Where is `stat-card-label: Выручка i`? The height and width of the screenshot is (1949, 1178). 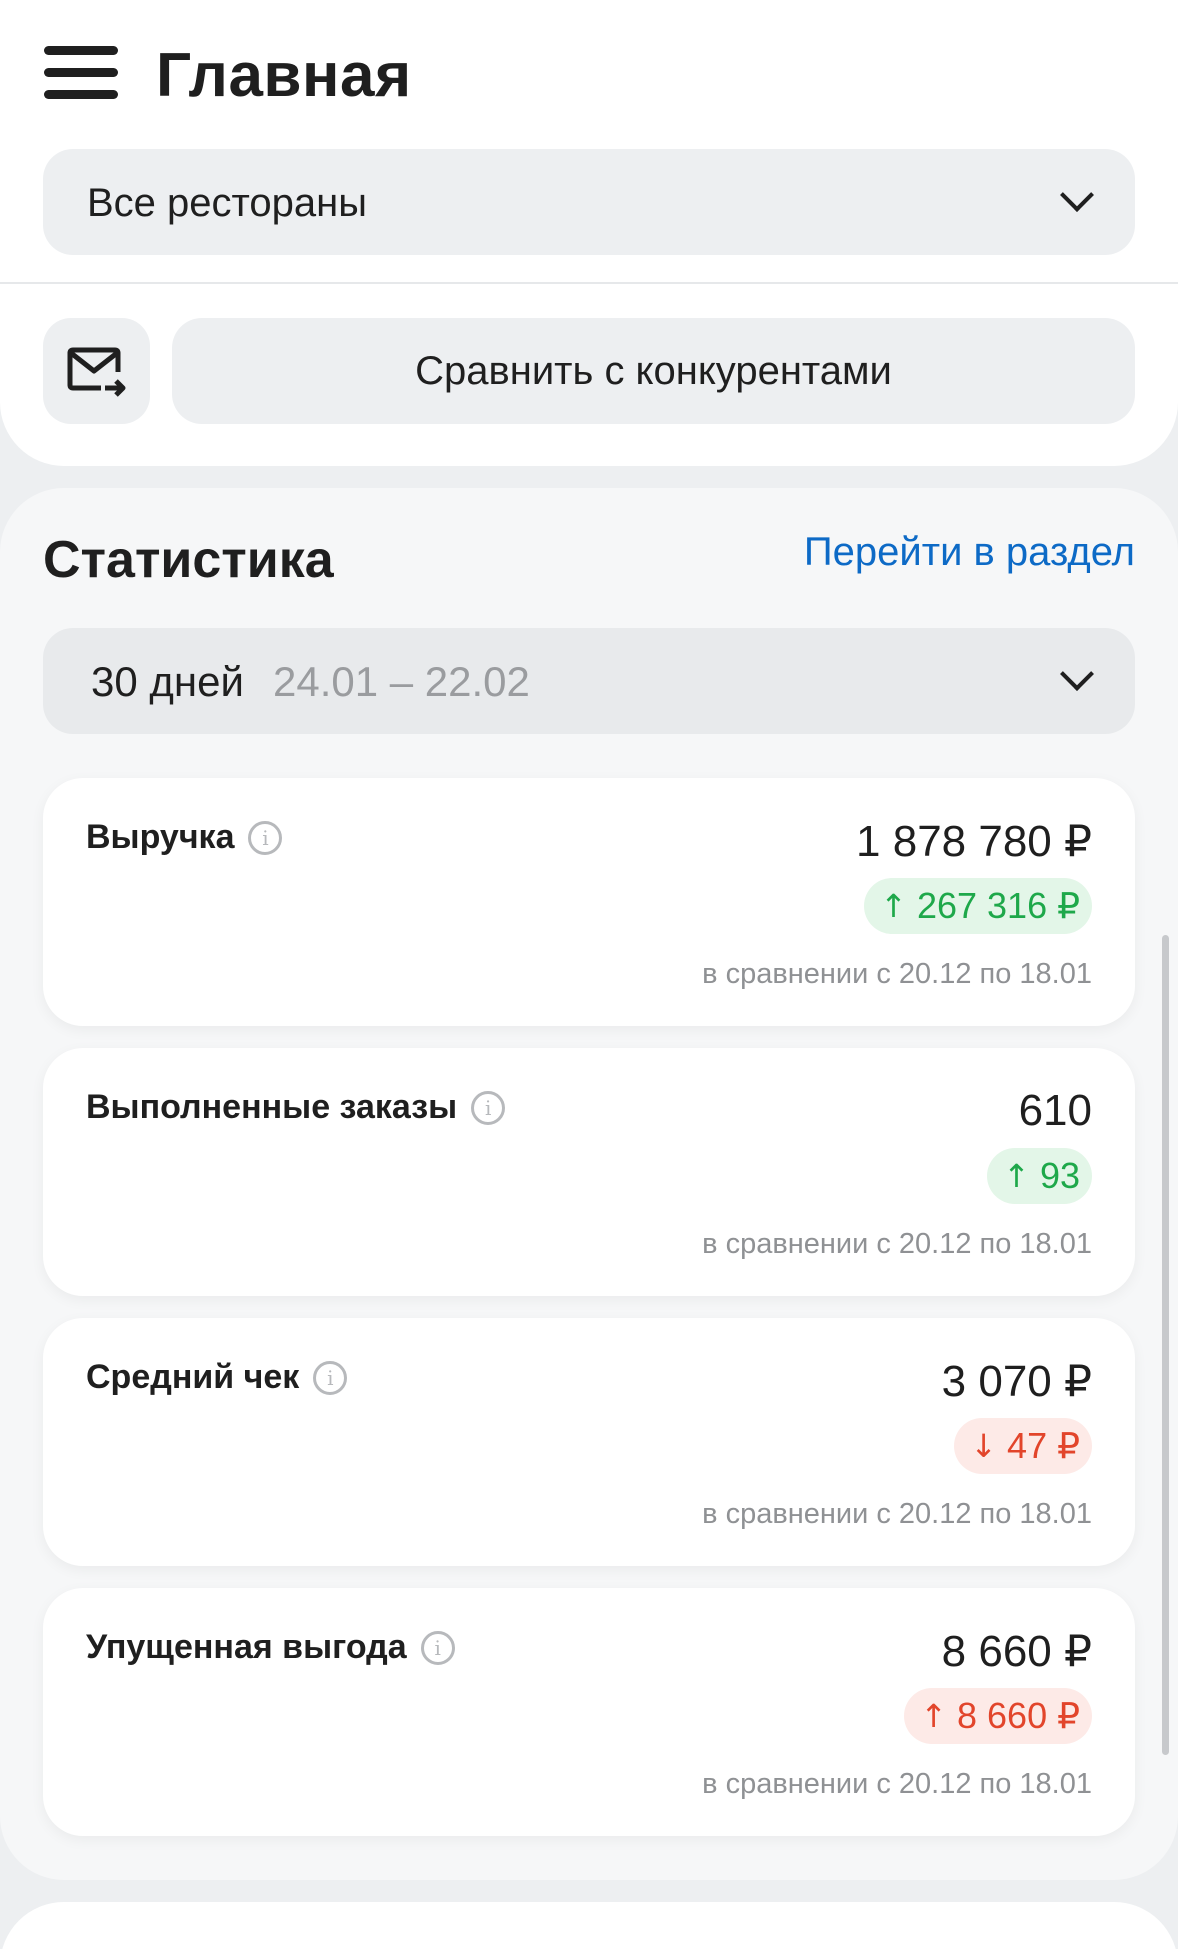
stat-card-label: Выручка i is located at coordinates (184, 837).